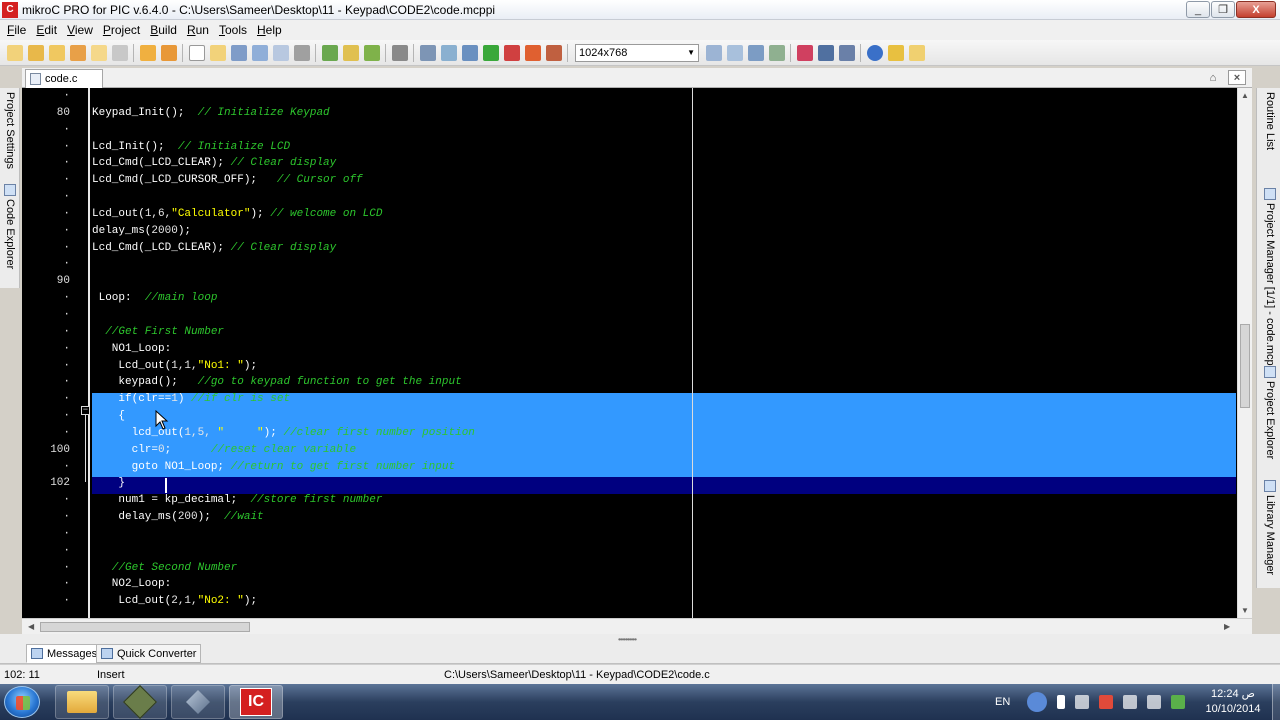  What do you see at coordinates (174, 366) in the screenshot?
I see `line-content: Lcd_out(1,1,"No1: ");` at bounding box center [174, 366].